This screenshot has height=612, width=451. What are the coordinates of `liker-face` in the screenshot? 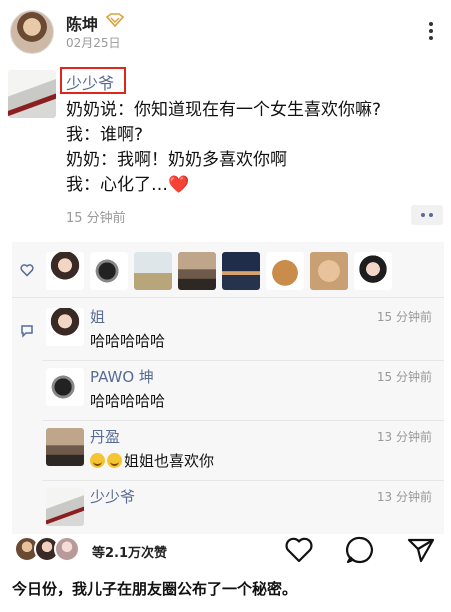 It's located at (67, 549).